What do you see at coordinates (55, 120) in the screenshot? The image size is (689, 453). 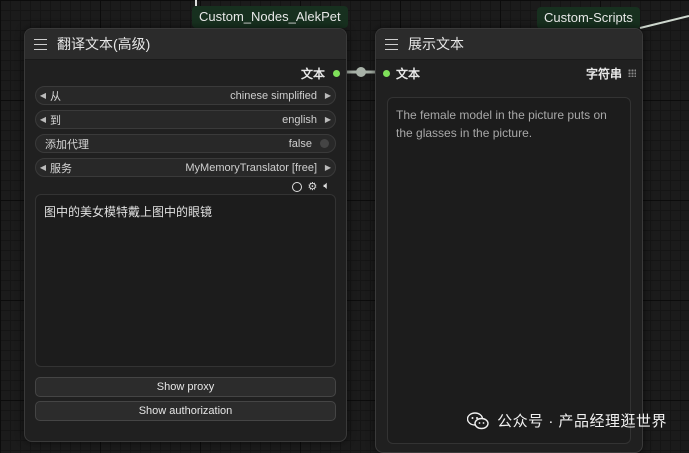 I see `to-label: 到` at bounding box center [55, 120].